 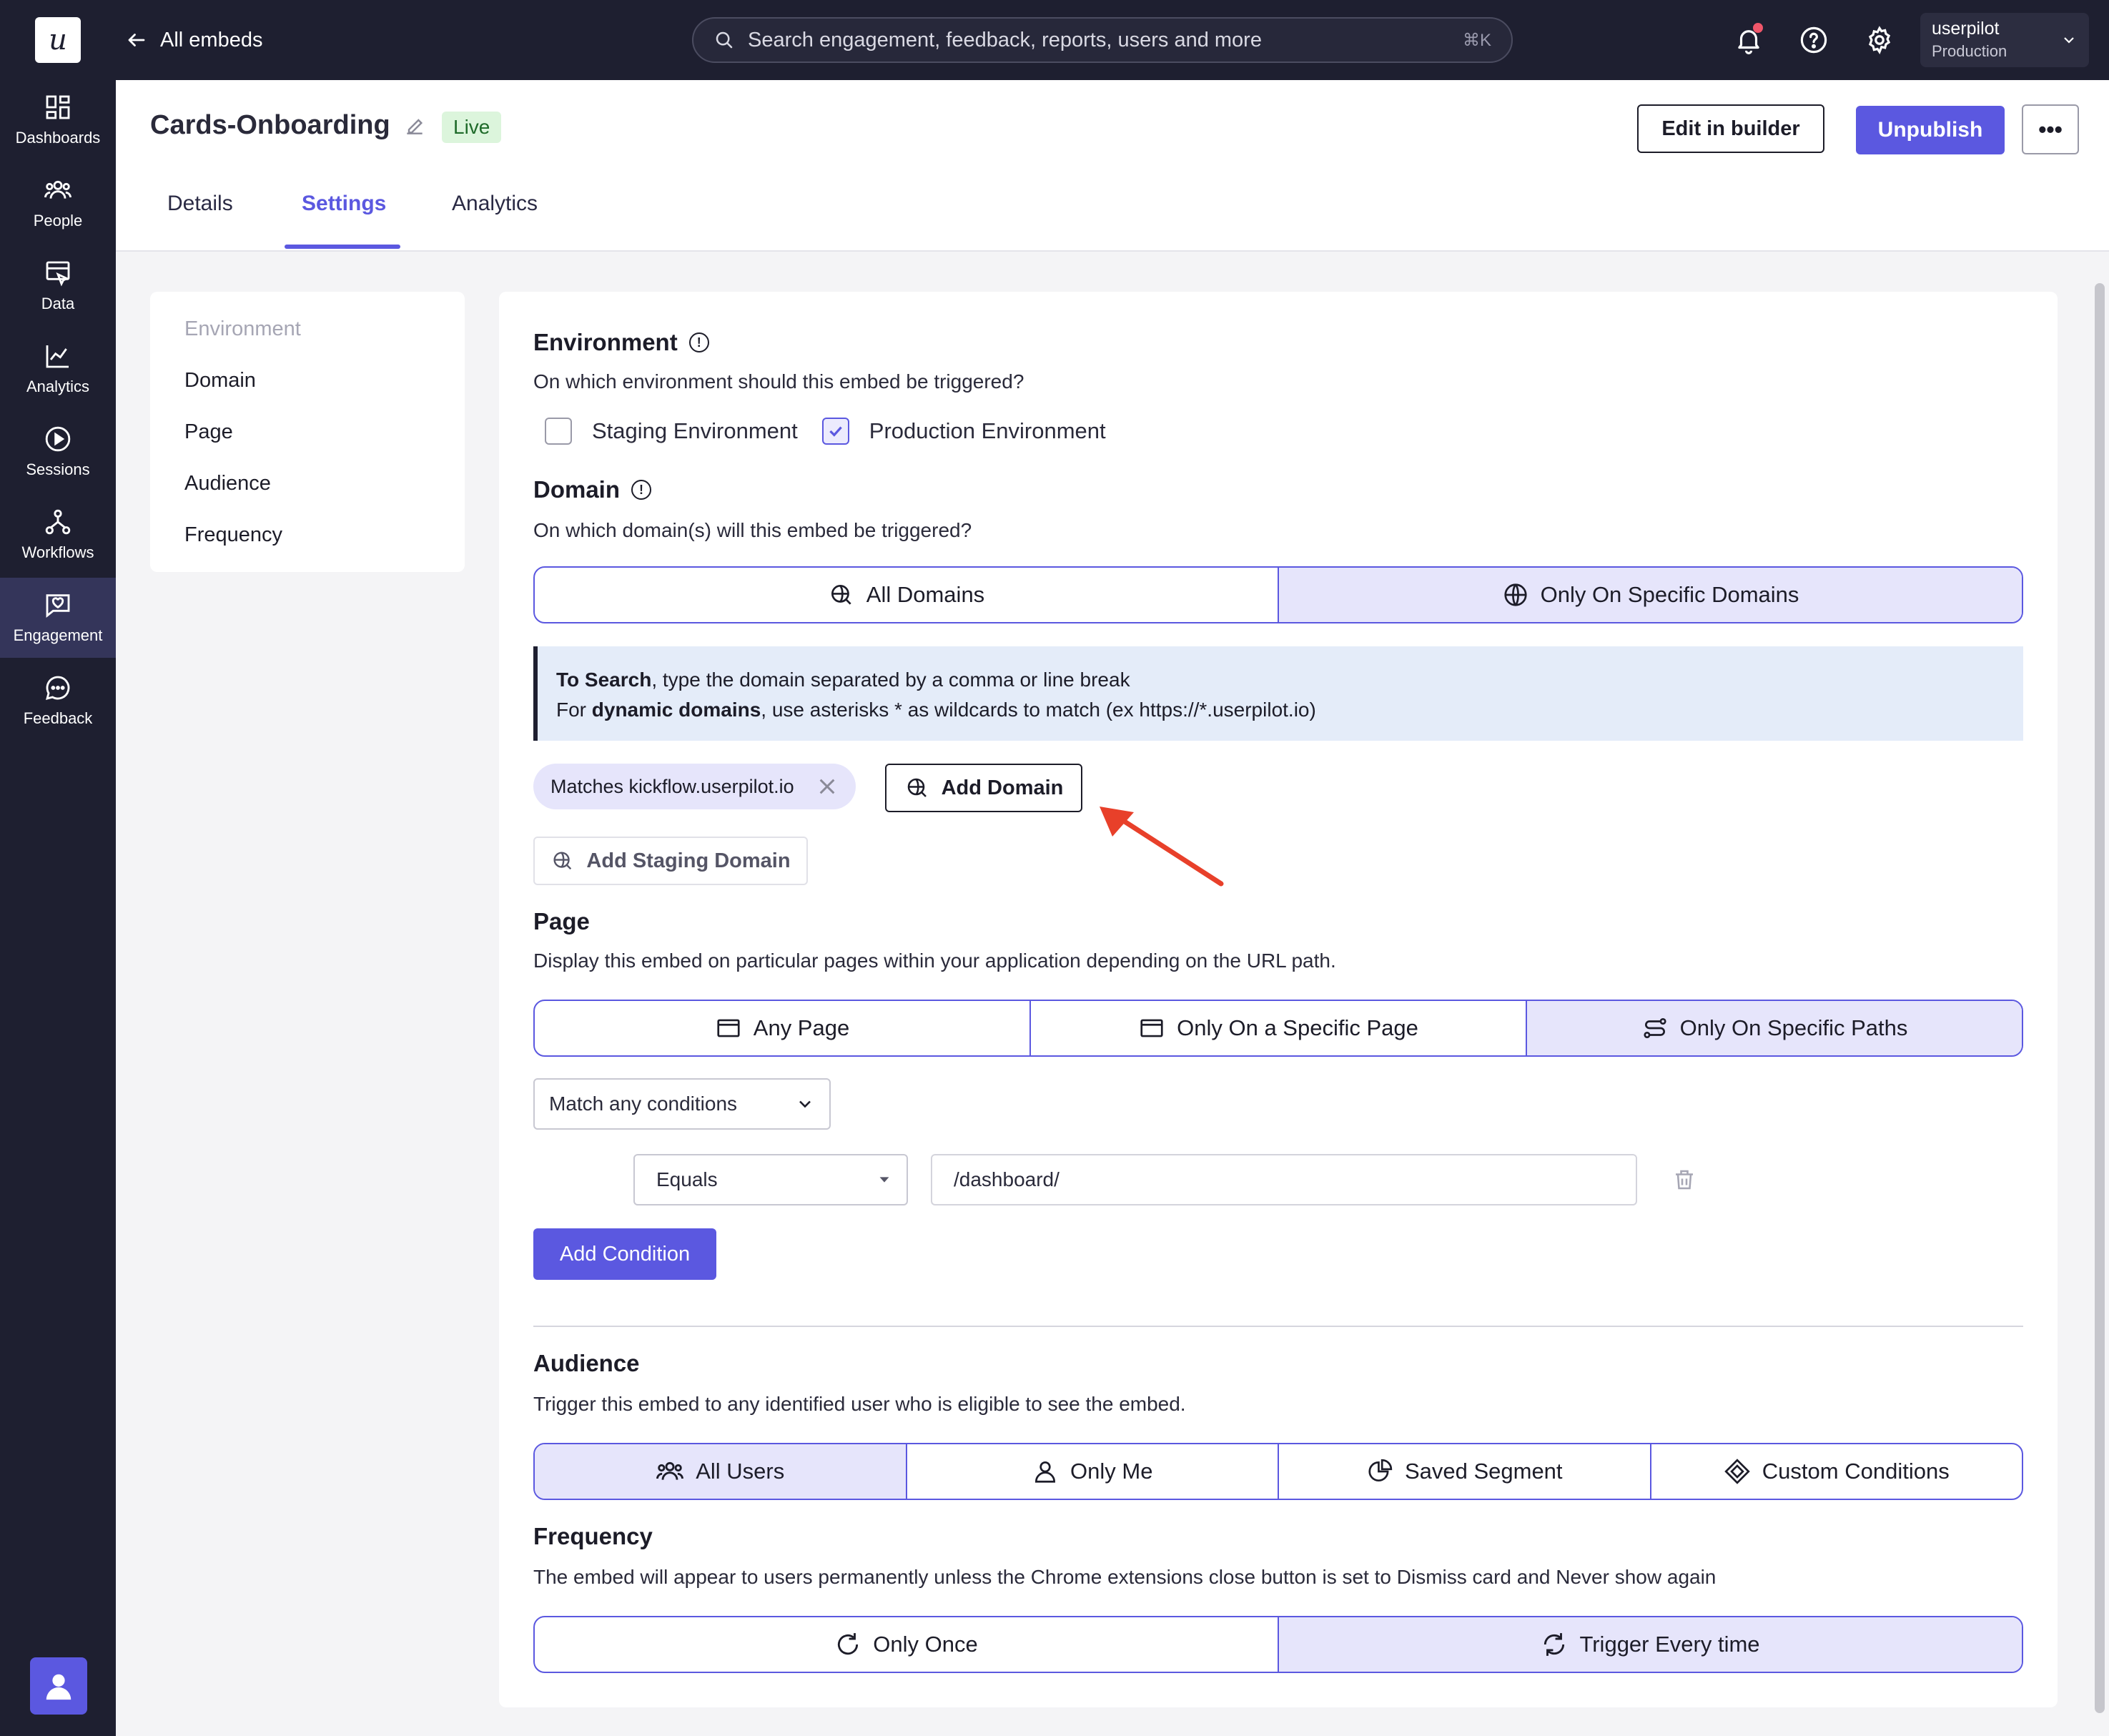 I want to click on nav-item-sessions: Sessions, so click(x=58, y=452).